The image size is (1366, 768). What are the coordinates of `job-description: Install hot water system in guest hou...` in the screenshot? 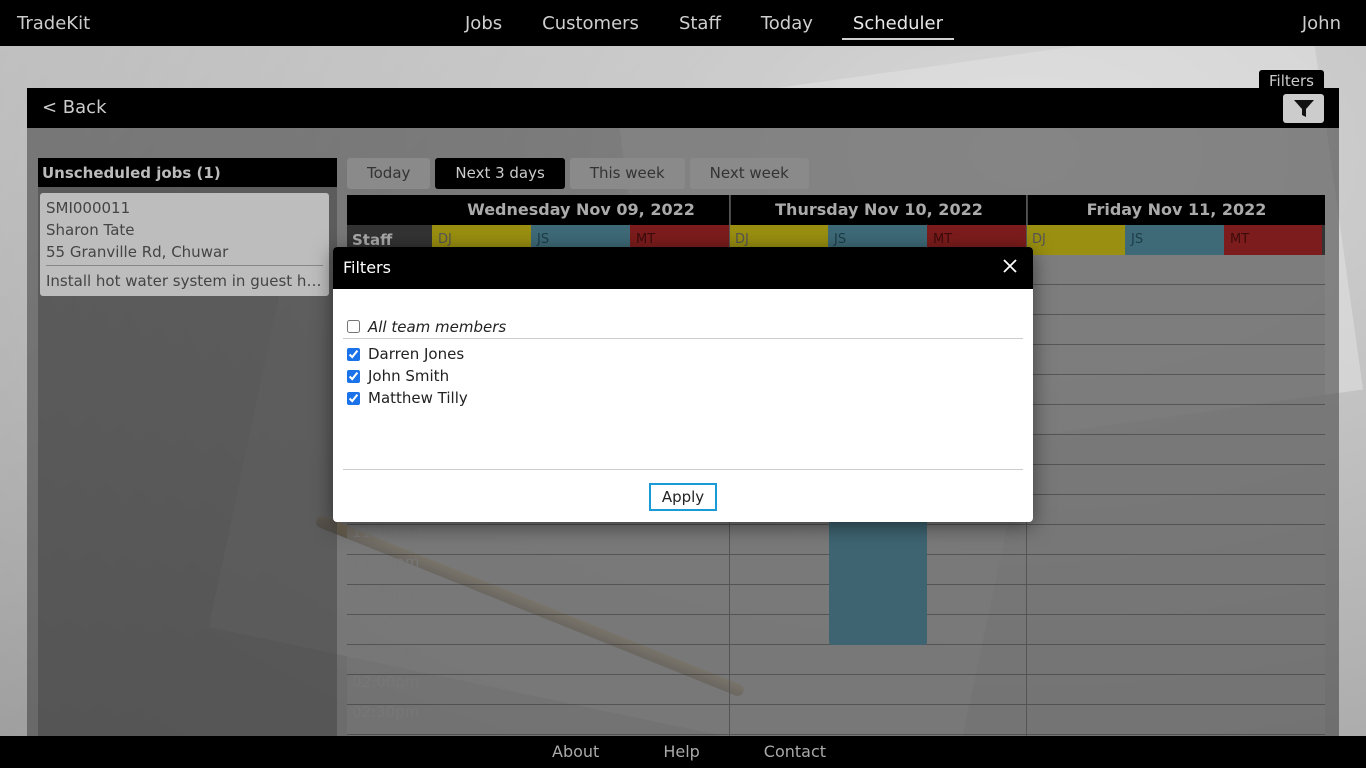 It's located at (184, 281).